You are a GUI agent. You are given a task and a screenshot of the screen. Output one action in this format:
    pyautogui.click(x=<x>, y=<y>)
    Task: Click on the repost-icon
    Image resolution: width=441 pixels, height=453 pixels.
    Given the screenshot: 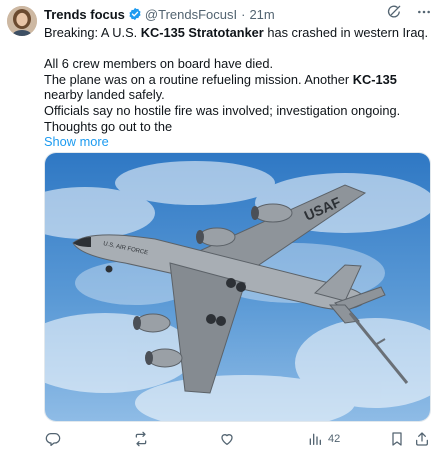 What is the action you would take?
    pyautogui.click(x=141, y=439)
    